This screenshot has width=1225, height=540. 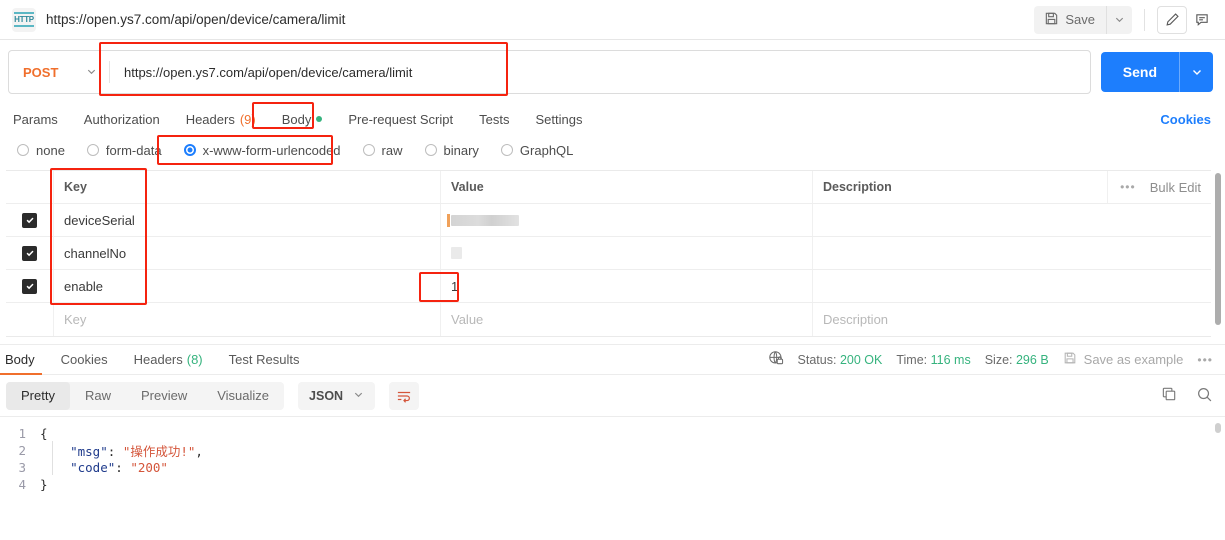 I want to click on chevron-down-icon, so click(x=358, y=395).